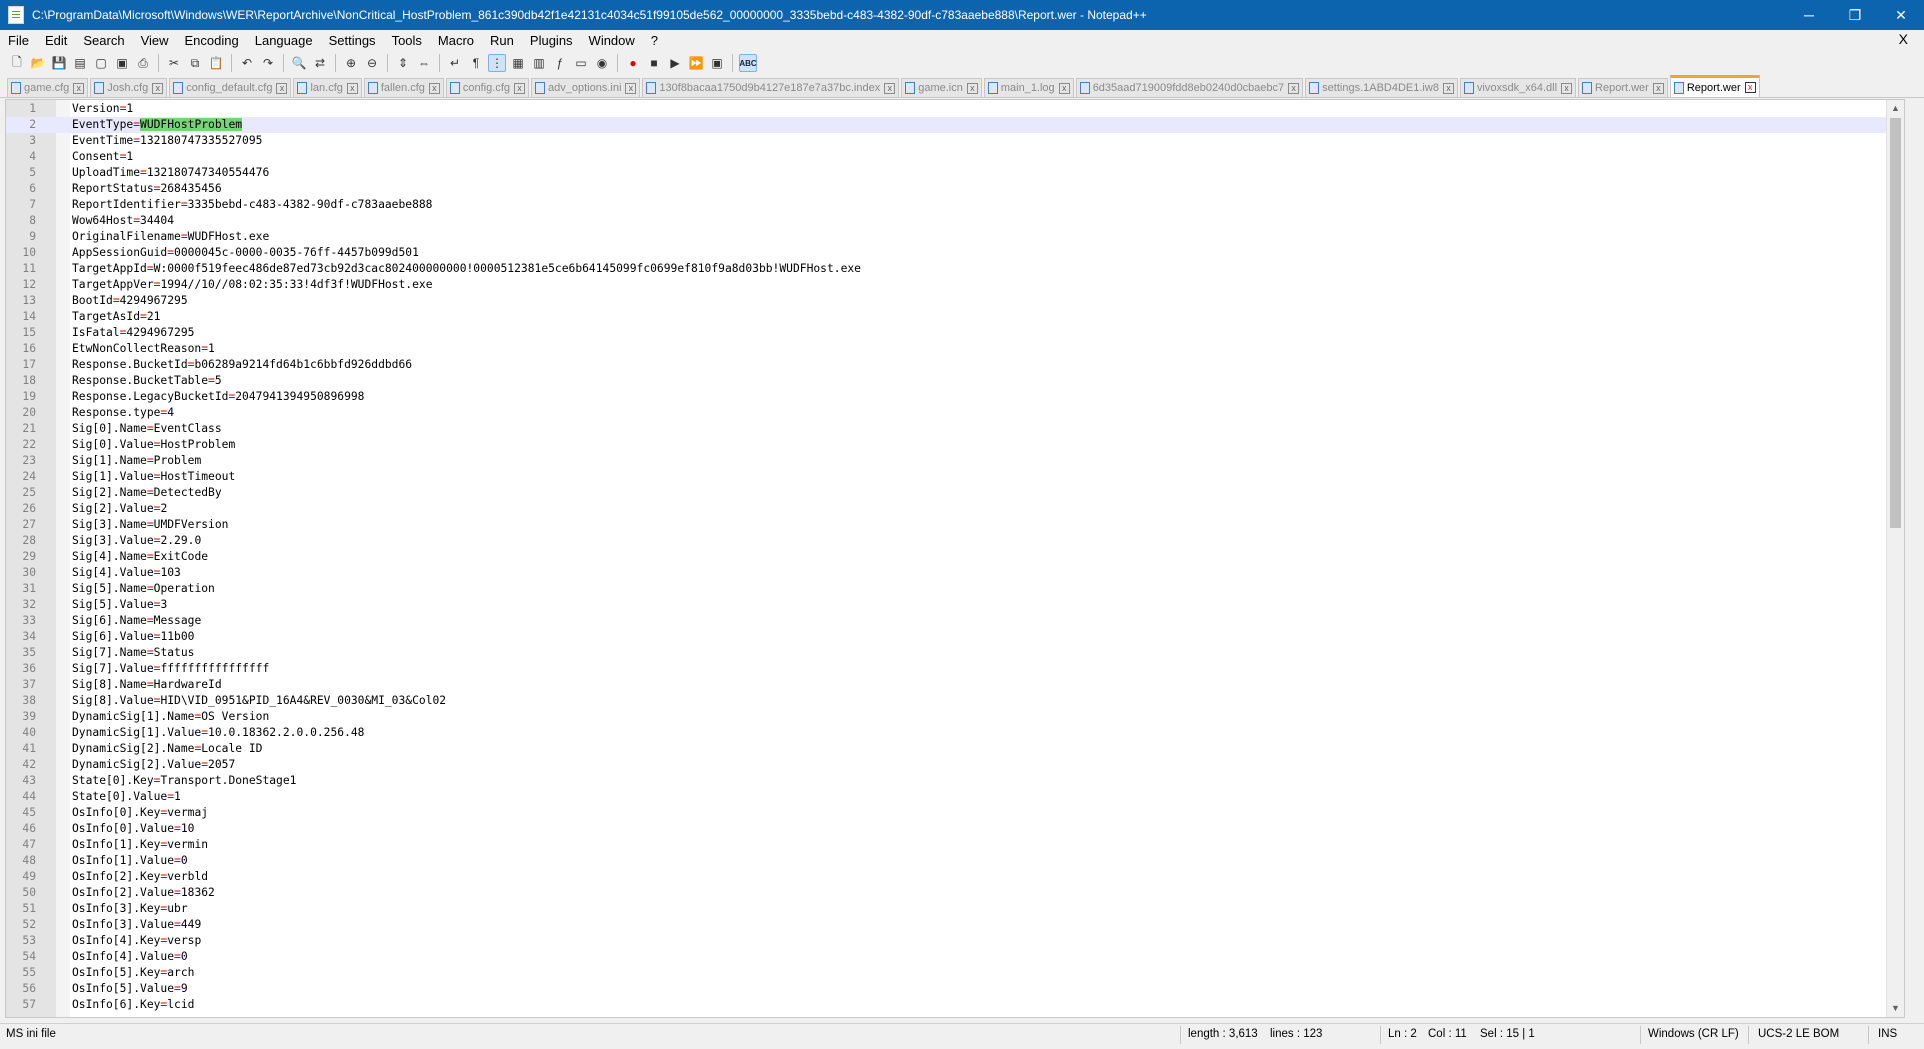 The height and width of the screenshot is (1049, 1924). Describe the element at coordinates (946, 509) in the screenshot. I see `code-line: 26 Sig[2].Value=2` at that location.